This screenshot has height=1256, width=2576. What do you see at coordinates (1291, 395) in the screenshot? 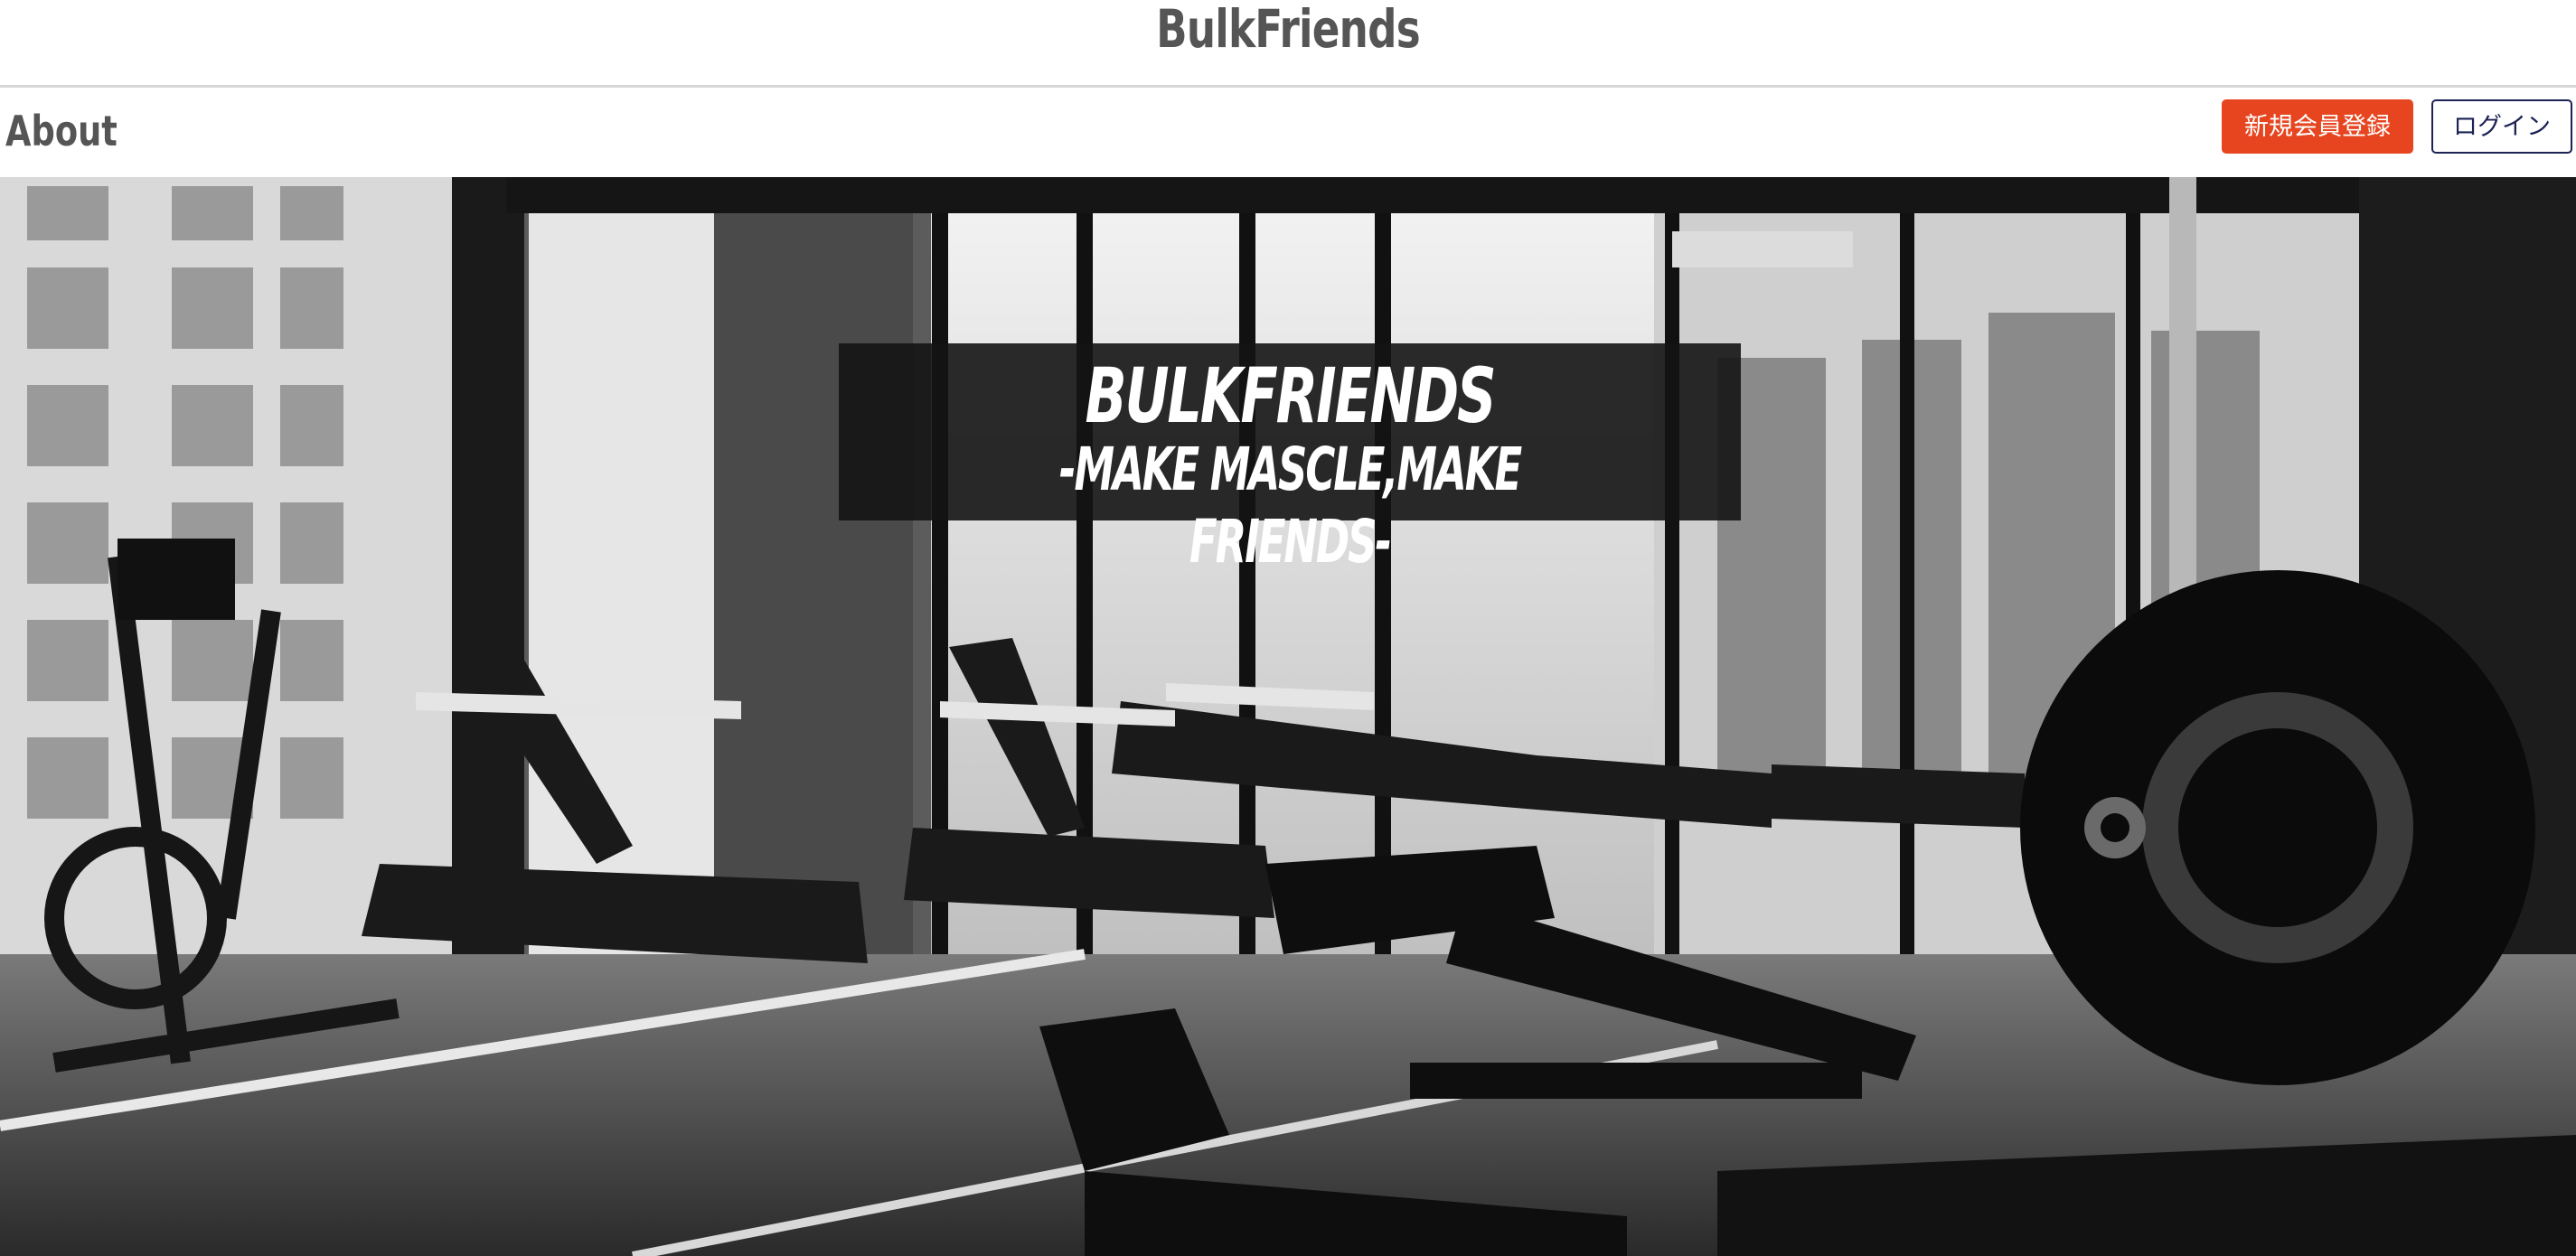
I see `hero-title: BULKFRIENDS` at bounding box center [1291, 395].